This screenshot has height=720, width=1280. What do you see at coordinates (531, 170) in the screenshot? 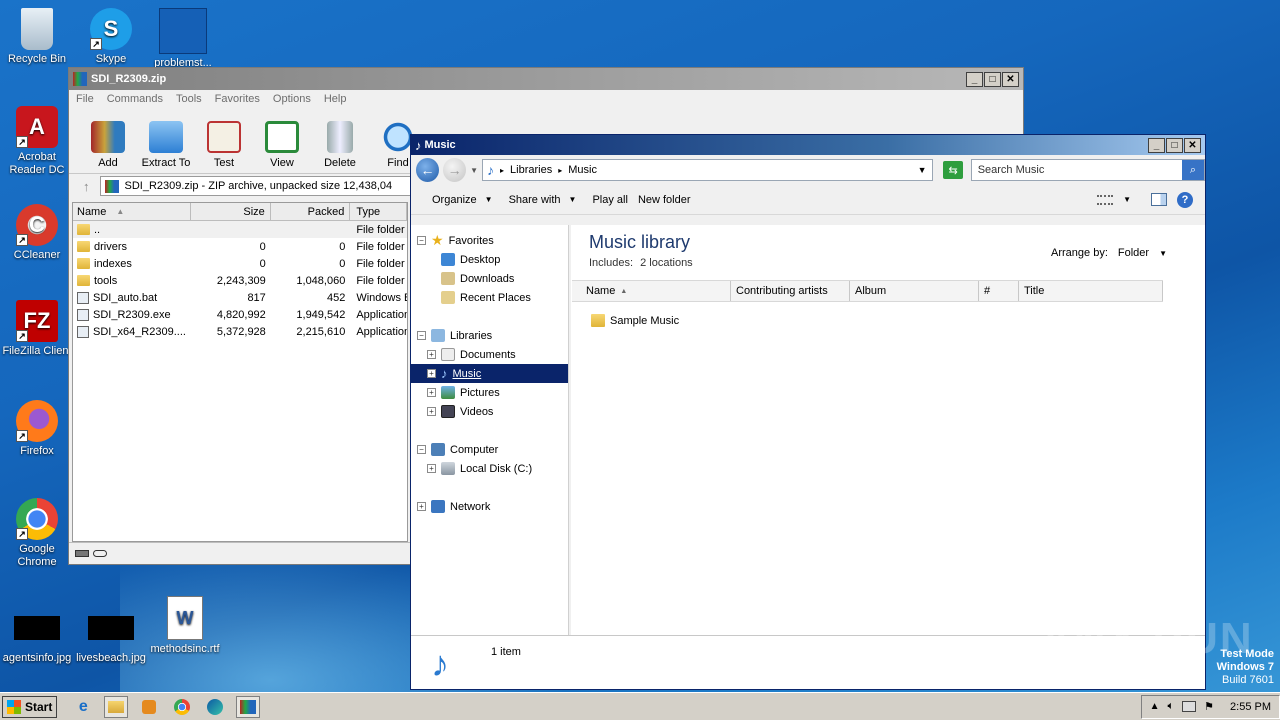
I see `breadcrumb-libraries: Libraries` at bounding box center [531, 170].